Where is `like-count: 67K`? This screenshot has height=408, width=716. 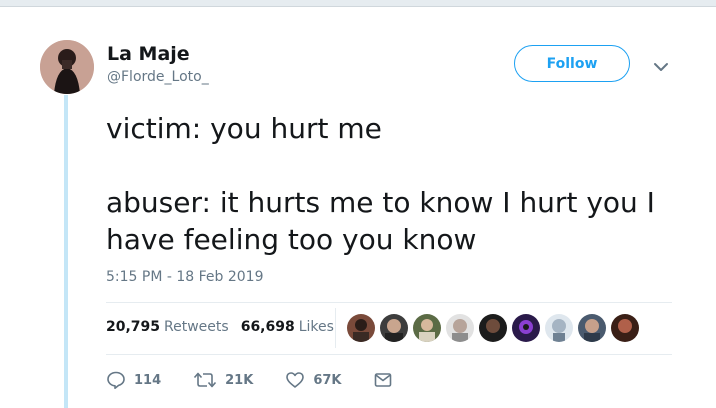
like-count: 67K is located at coordinates (327, 380).